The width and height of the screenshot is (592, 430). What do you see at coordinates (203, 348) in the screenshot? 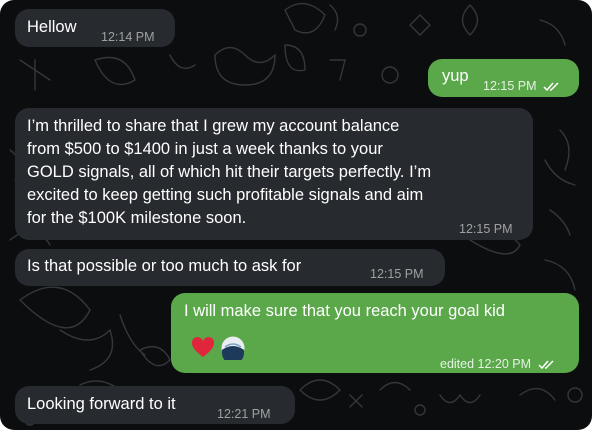
I see `heart-icon` at bounding box center [203, 348].